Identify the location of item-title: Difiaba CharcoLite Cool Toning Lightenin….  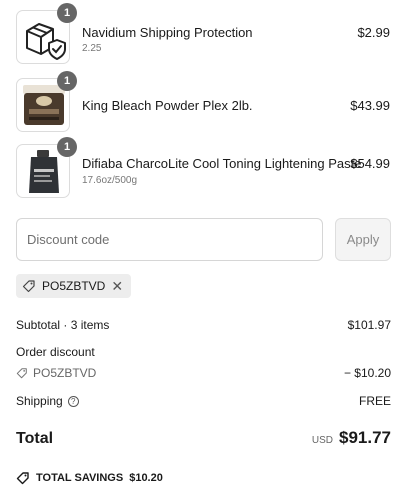
(222, 163).